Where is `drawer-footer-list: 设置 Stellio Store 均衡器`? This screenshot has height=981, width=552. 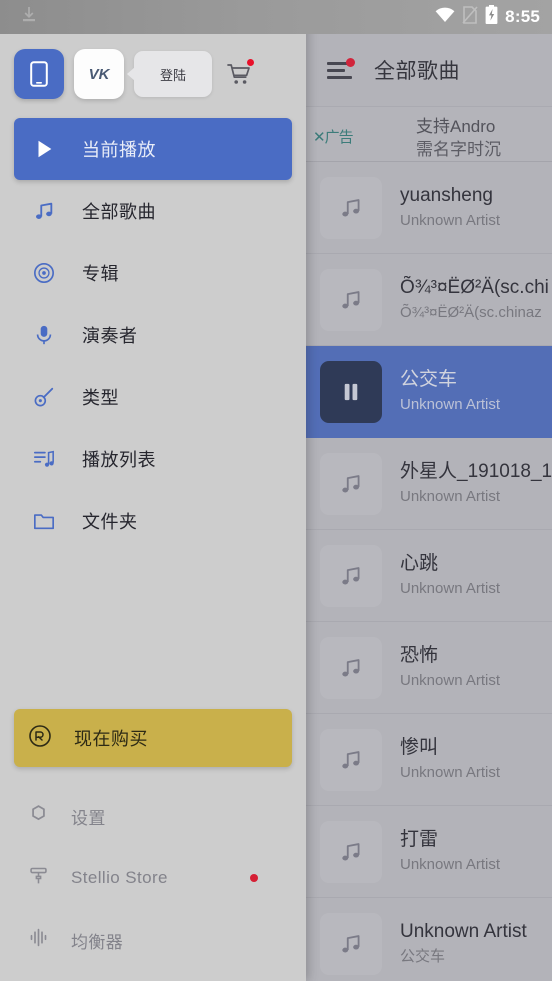
drawer-footer-list: 设置 Stellio Store 均衡器 is located at coordinates (153, 883).